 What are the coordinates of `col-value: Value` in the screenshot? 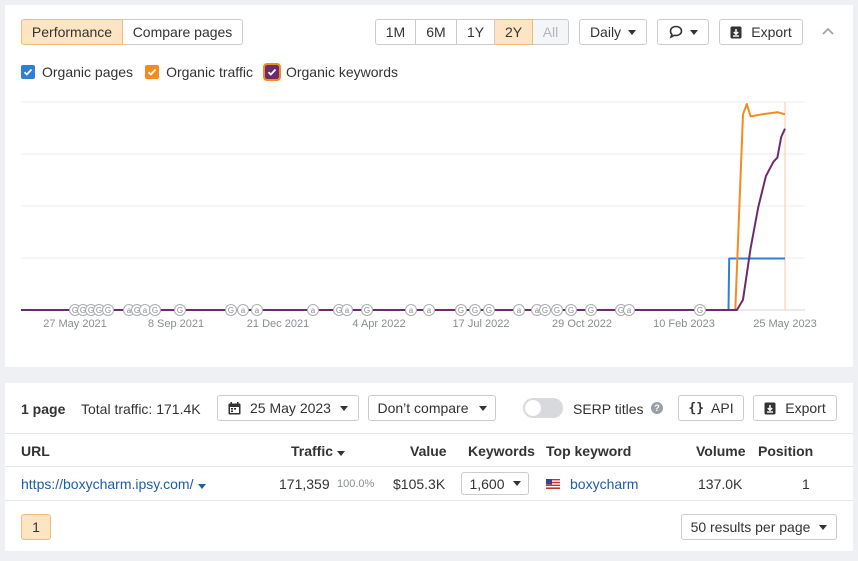 It's located at (428, 451).